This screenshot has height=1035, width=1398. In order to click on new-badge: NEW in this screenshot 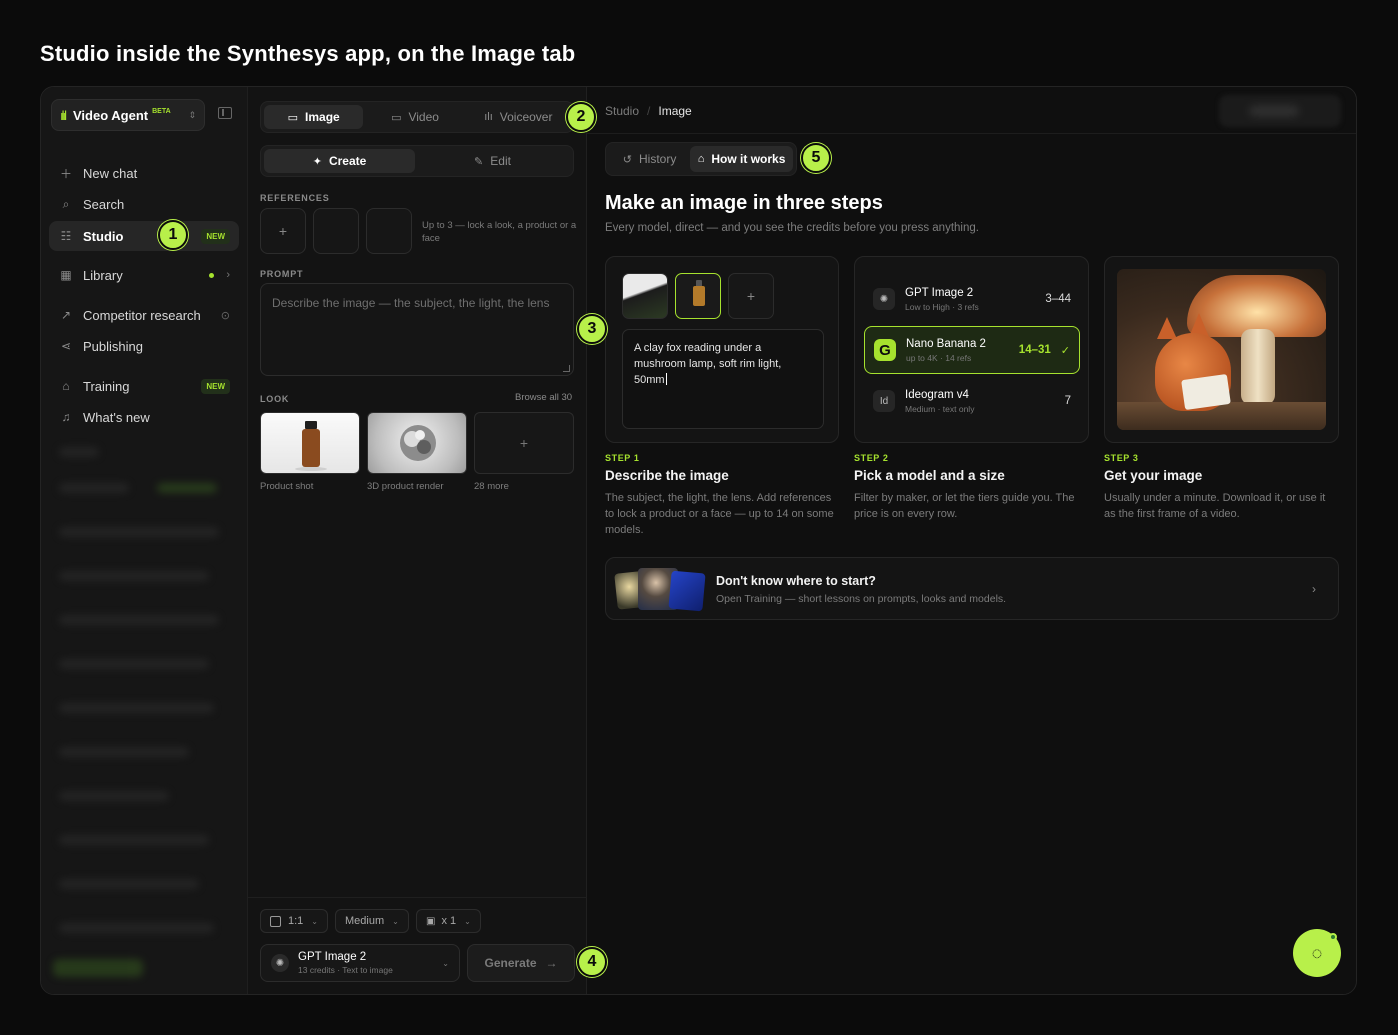, I will do `click(215, 236)`.